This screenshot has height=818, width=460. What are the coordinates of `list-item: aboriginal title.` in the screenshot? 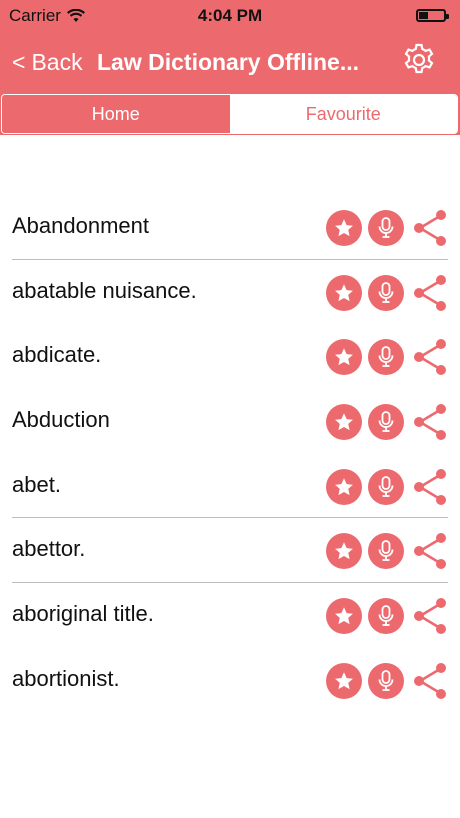 It's located at (230, 615).